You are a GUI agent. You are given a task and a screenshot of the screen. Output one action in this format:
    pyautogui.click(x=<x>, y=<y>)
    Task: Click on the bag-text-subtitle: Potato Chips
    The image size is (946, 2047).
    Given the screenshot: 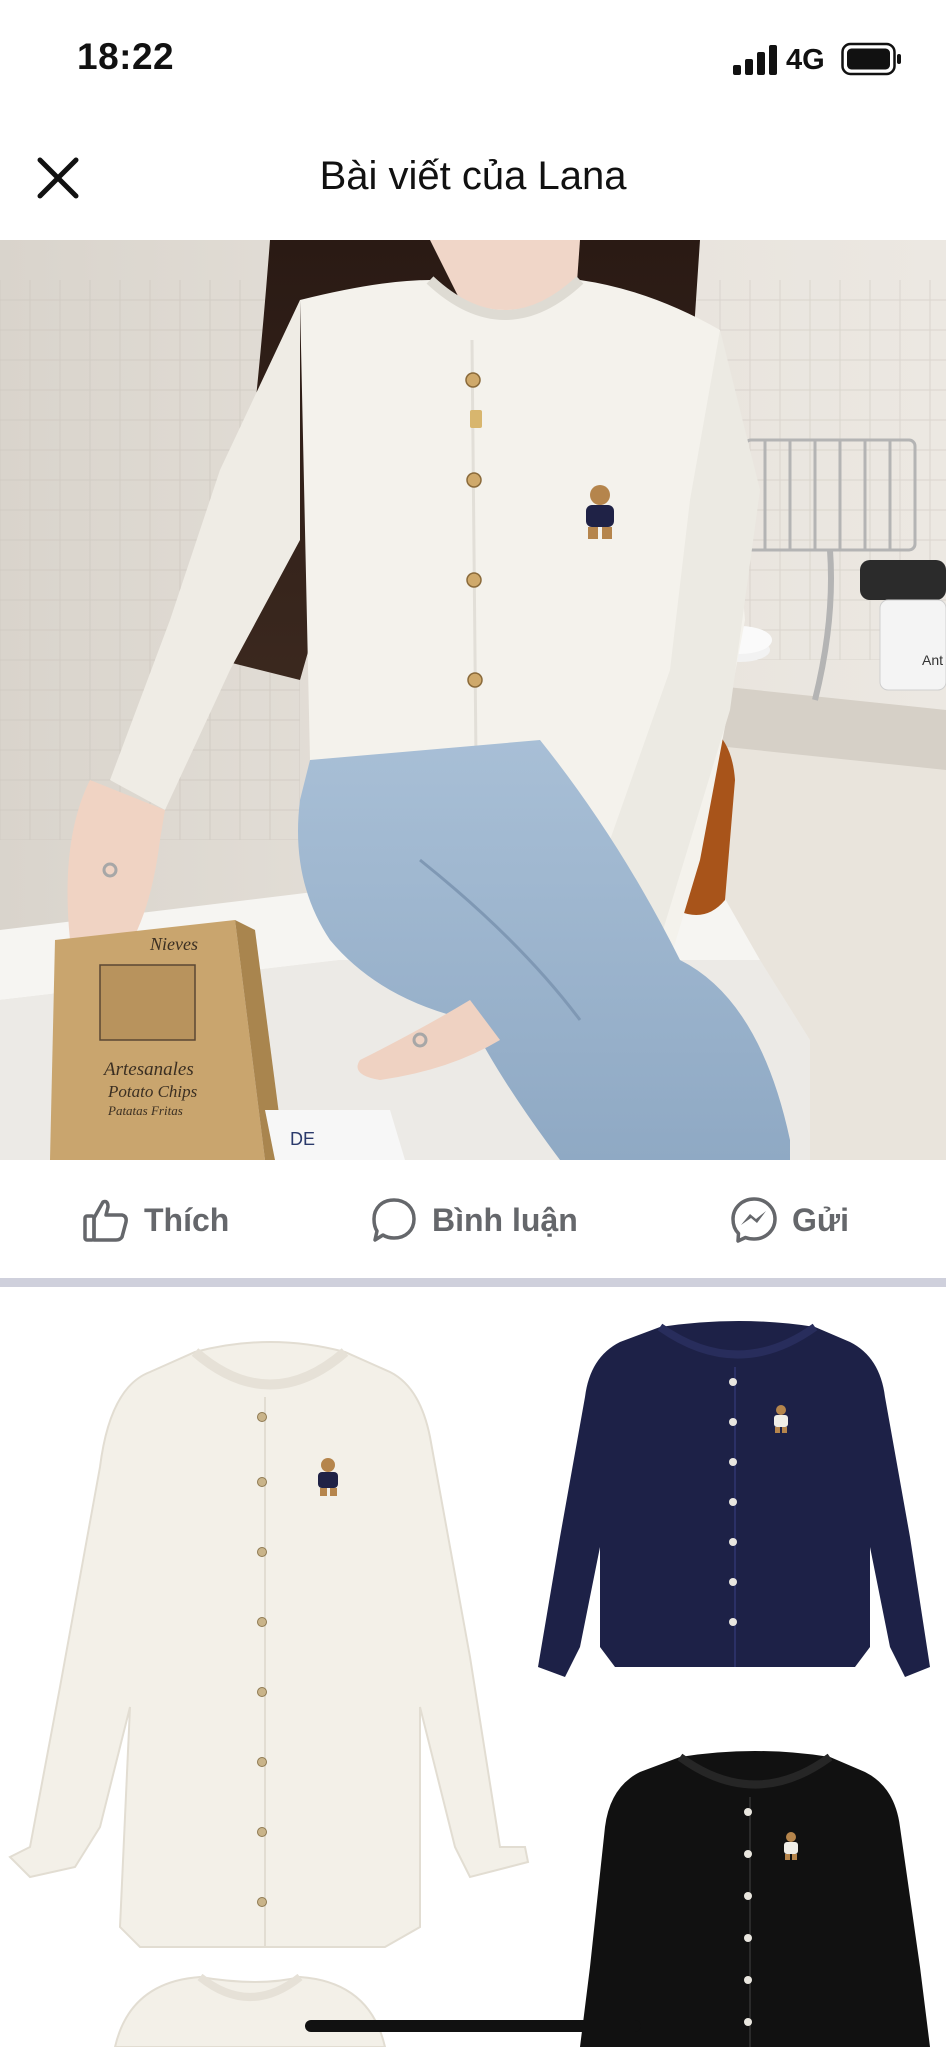 What is the action you would take?
    pyautogui.click(x=152, y=1091)
    